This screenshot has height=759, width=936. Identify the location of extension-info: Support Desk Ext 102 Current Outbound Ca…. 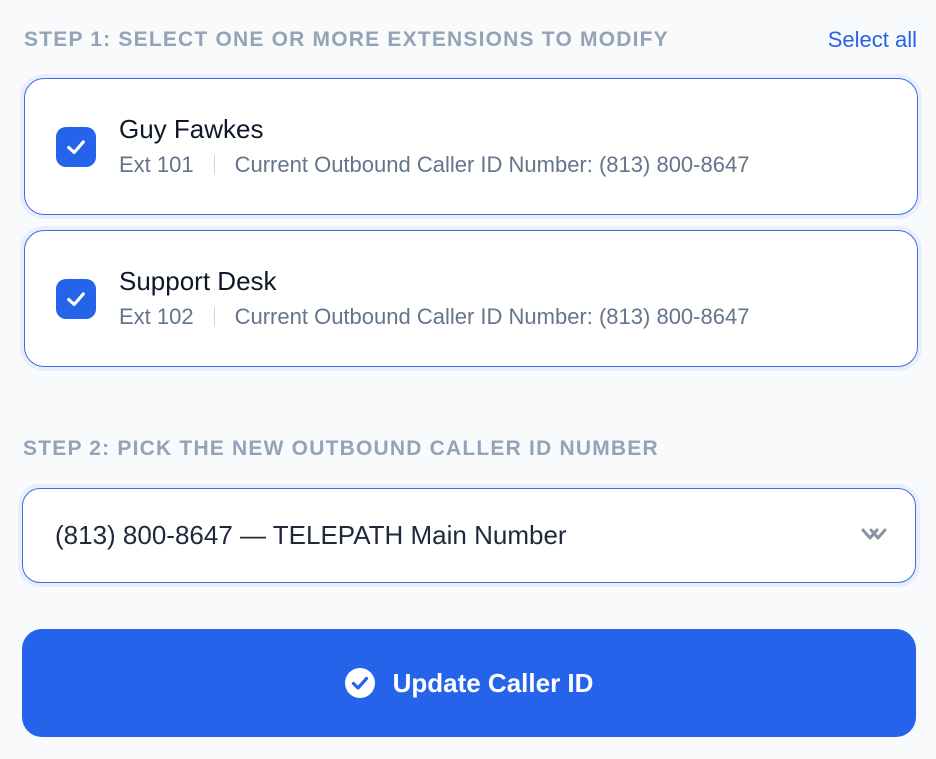
(434, 298).